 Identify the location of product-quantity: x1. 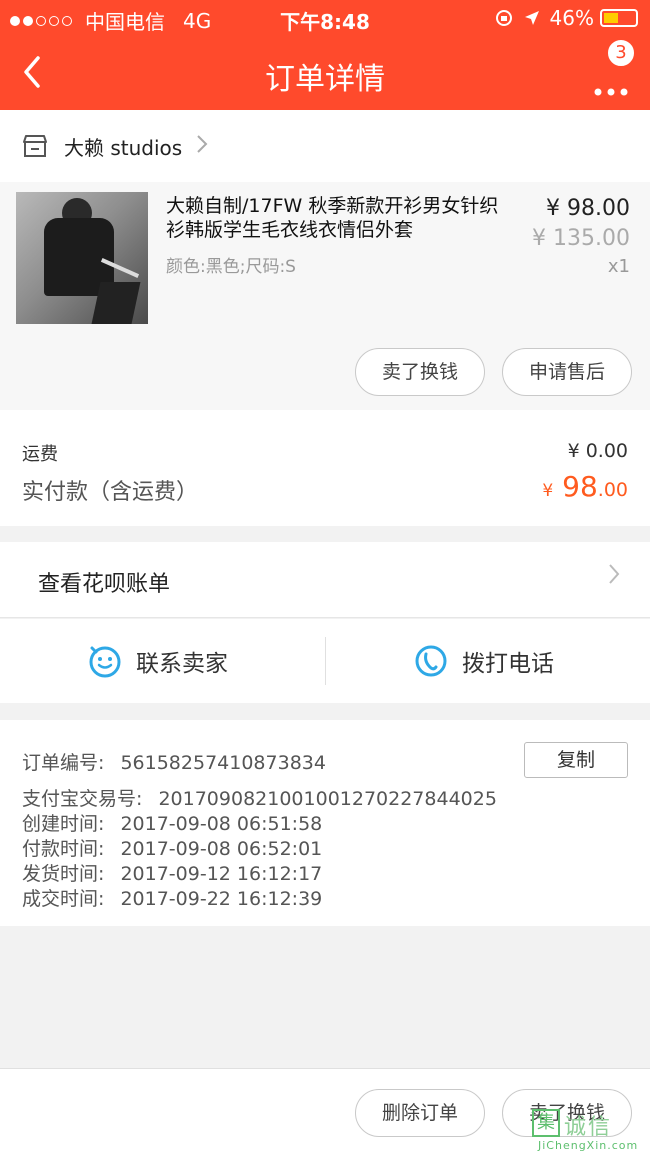
(618, 266).